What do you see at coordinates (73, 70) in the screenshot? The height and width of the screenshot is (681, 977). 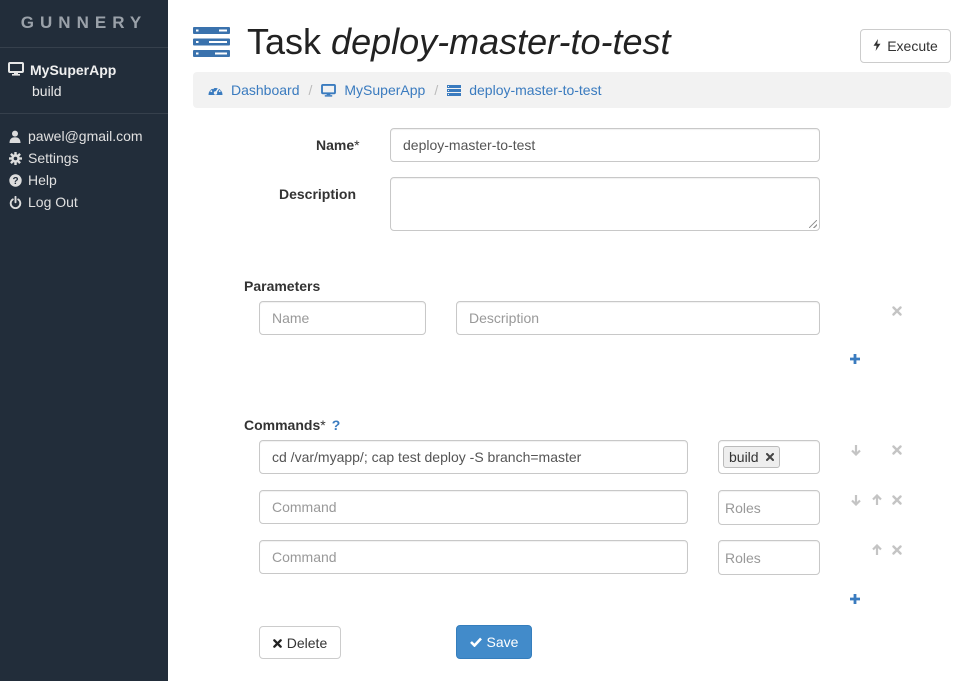 I see `sidebar-app-name: MySuperApp` at bounding box center [73, 70].